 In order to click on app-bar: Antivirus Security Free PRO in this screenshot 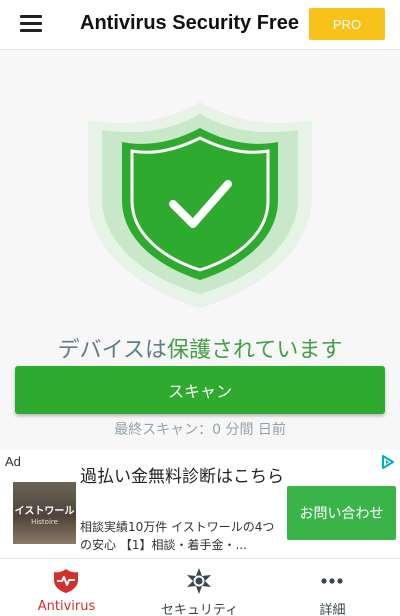, I will do `click(200, 25)`.